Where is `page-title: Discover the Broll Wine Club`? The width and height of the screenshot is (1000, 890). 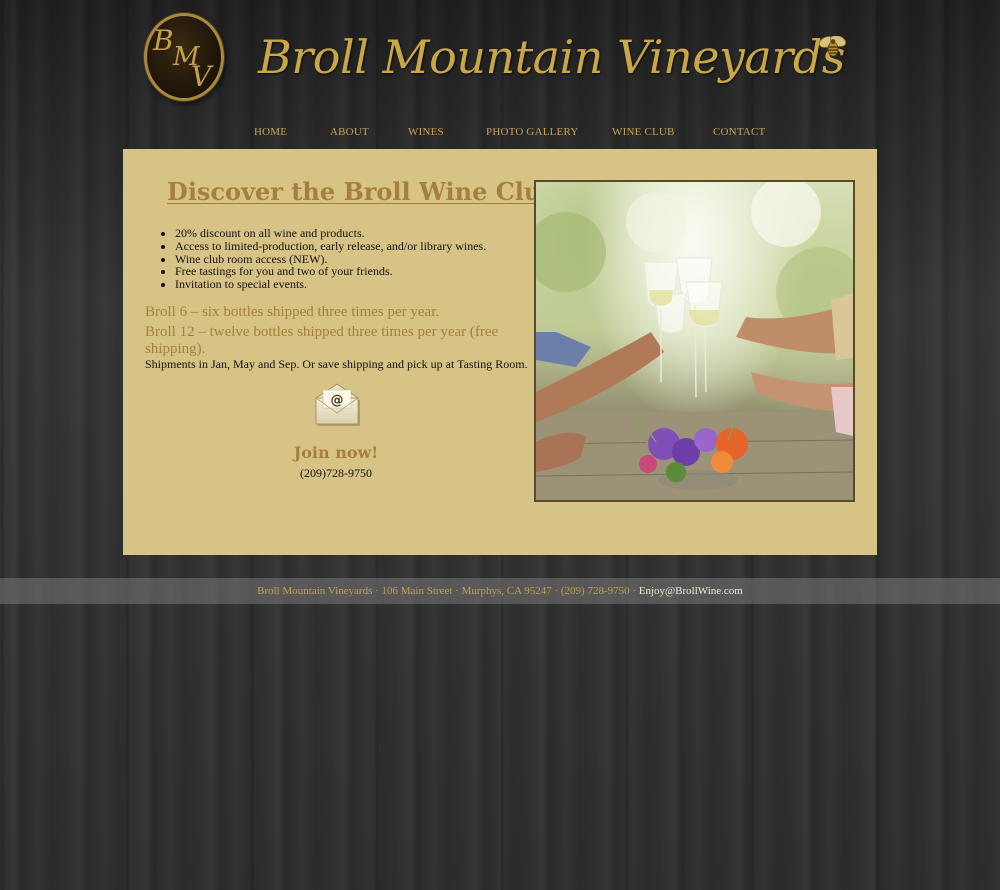
page-title: Discover the Broll Wine Club is located at coordinates (363, 191).